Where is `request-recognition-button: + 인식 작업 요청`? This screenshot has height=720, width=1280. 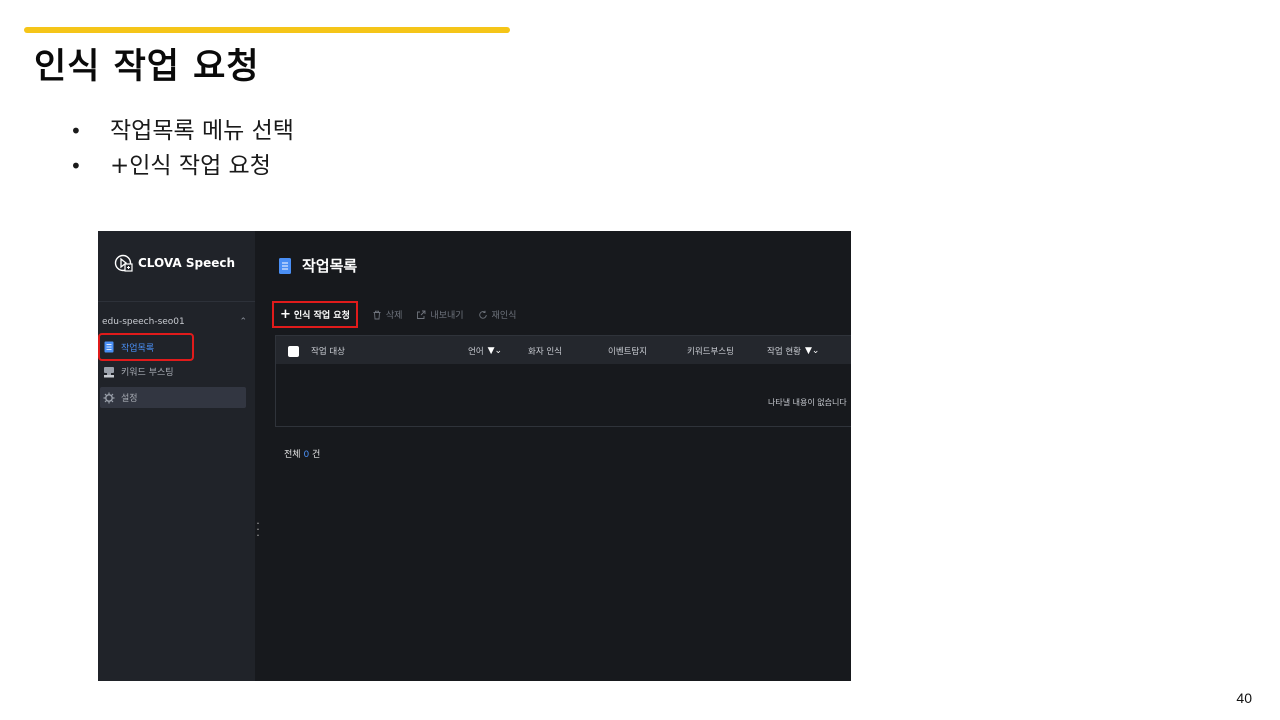
request-recognition-button: + 인식 작업 요청 is located at coordinates (315, 314).